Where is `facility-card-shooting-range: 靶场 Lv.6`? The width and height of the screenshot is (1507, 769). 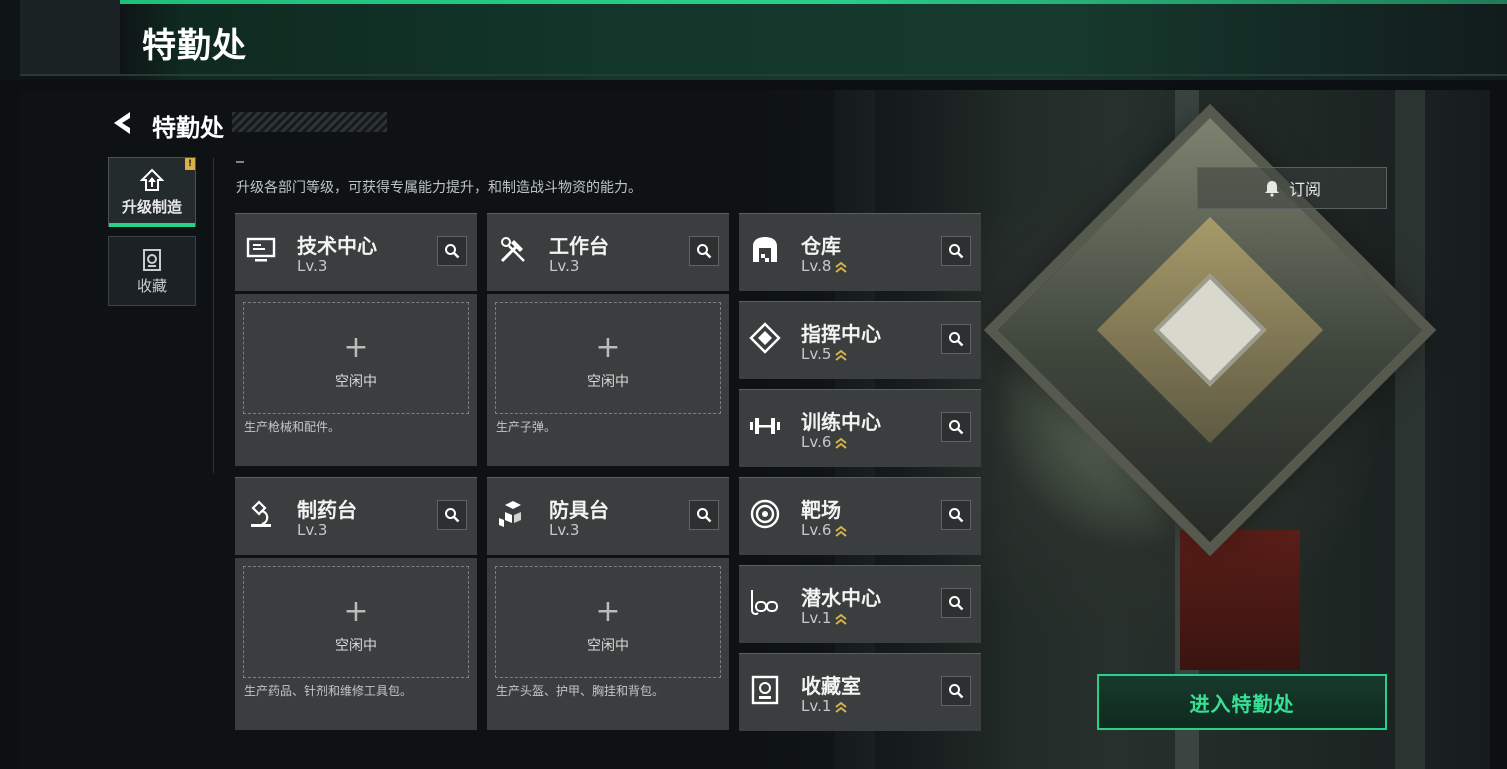
facility-card-shooting-range: 靶场 Lv.6 is located at coordinates (860, 516).